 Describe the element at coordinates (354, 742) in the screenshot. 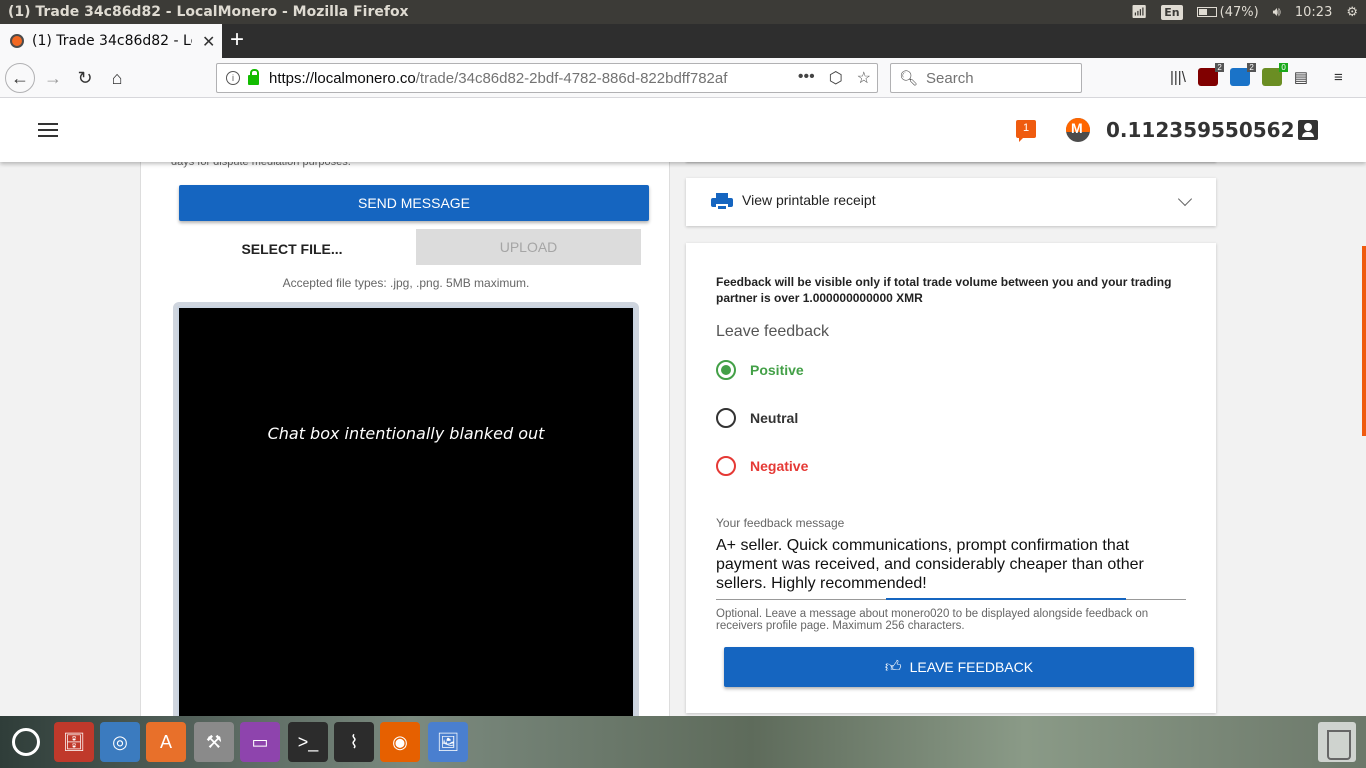

I see `system-monitor-icon: ⌇` at that location.